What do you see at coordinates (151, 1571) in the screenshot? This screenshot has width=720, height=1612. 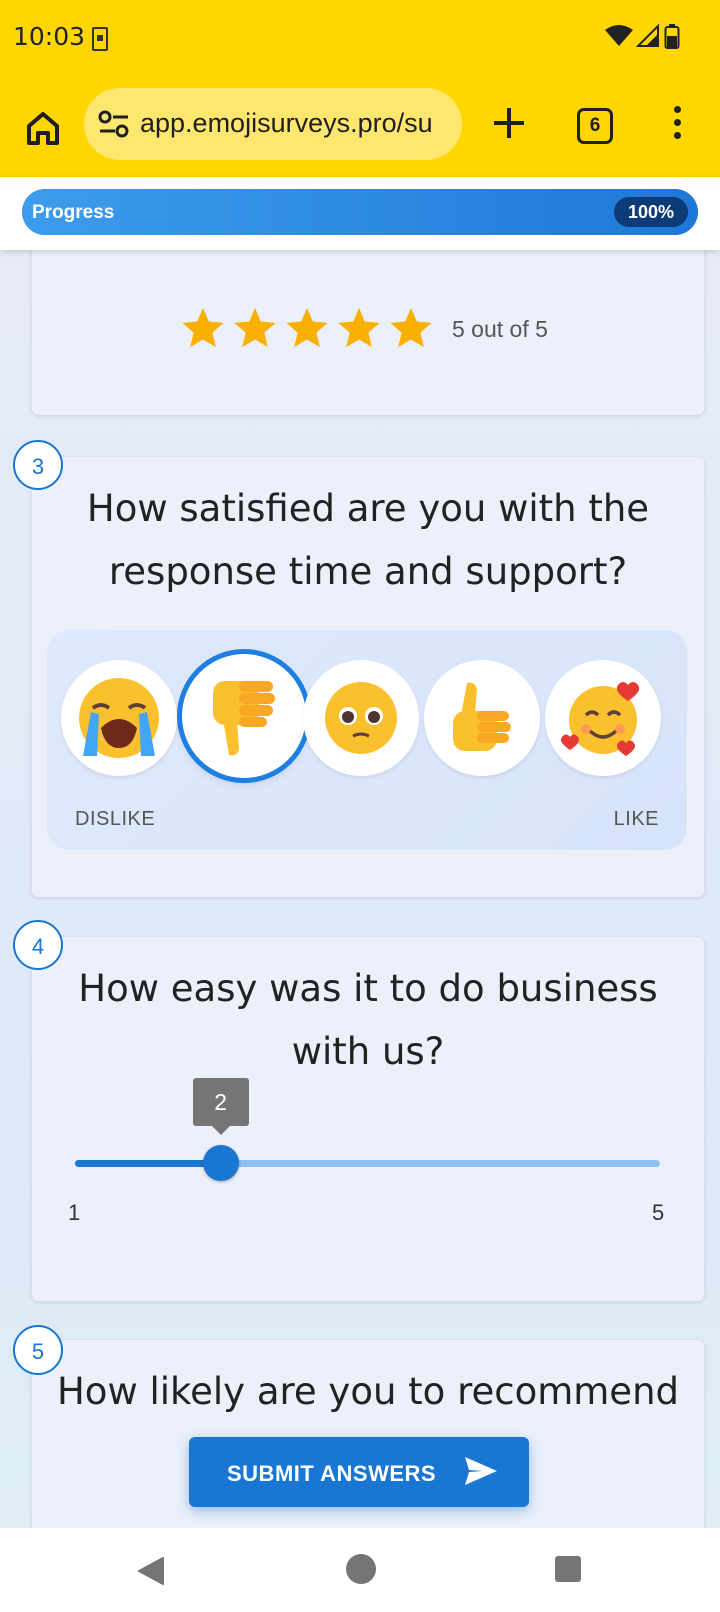 I see `back-icon` at bounding box center [151, 1571].